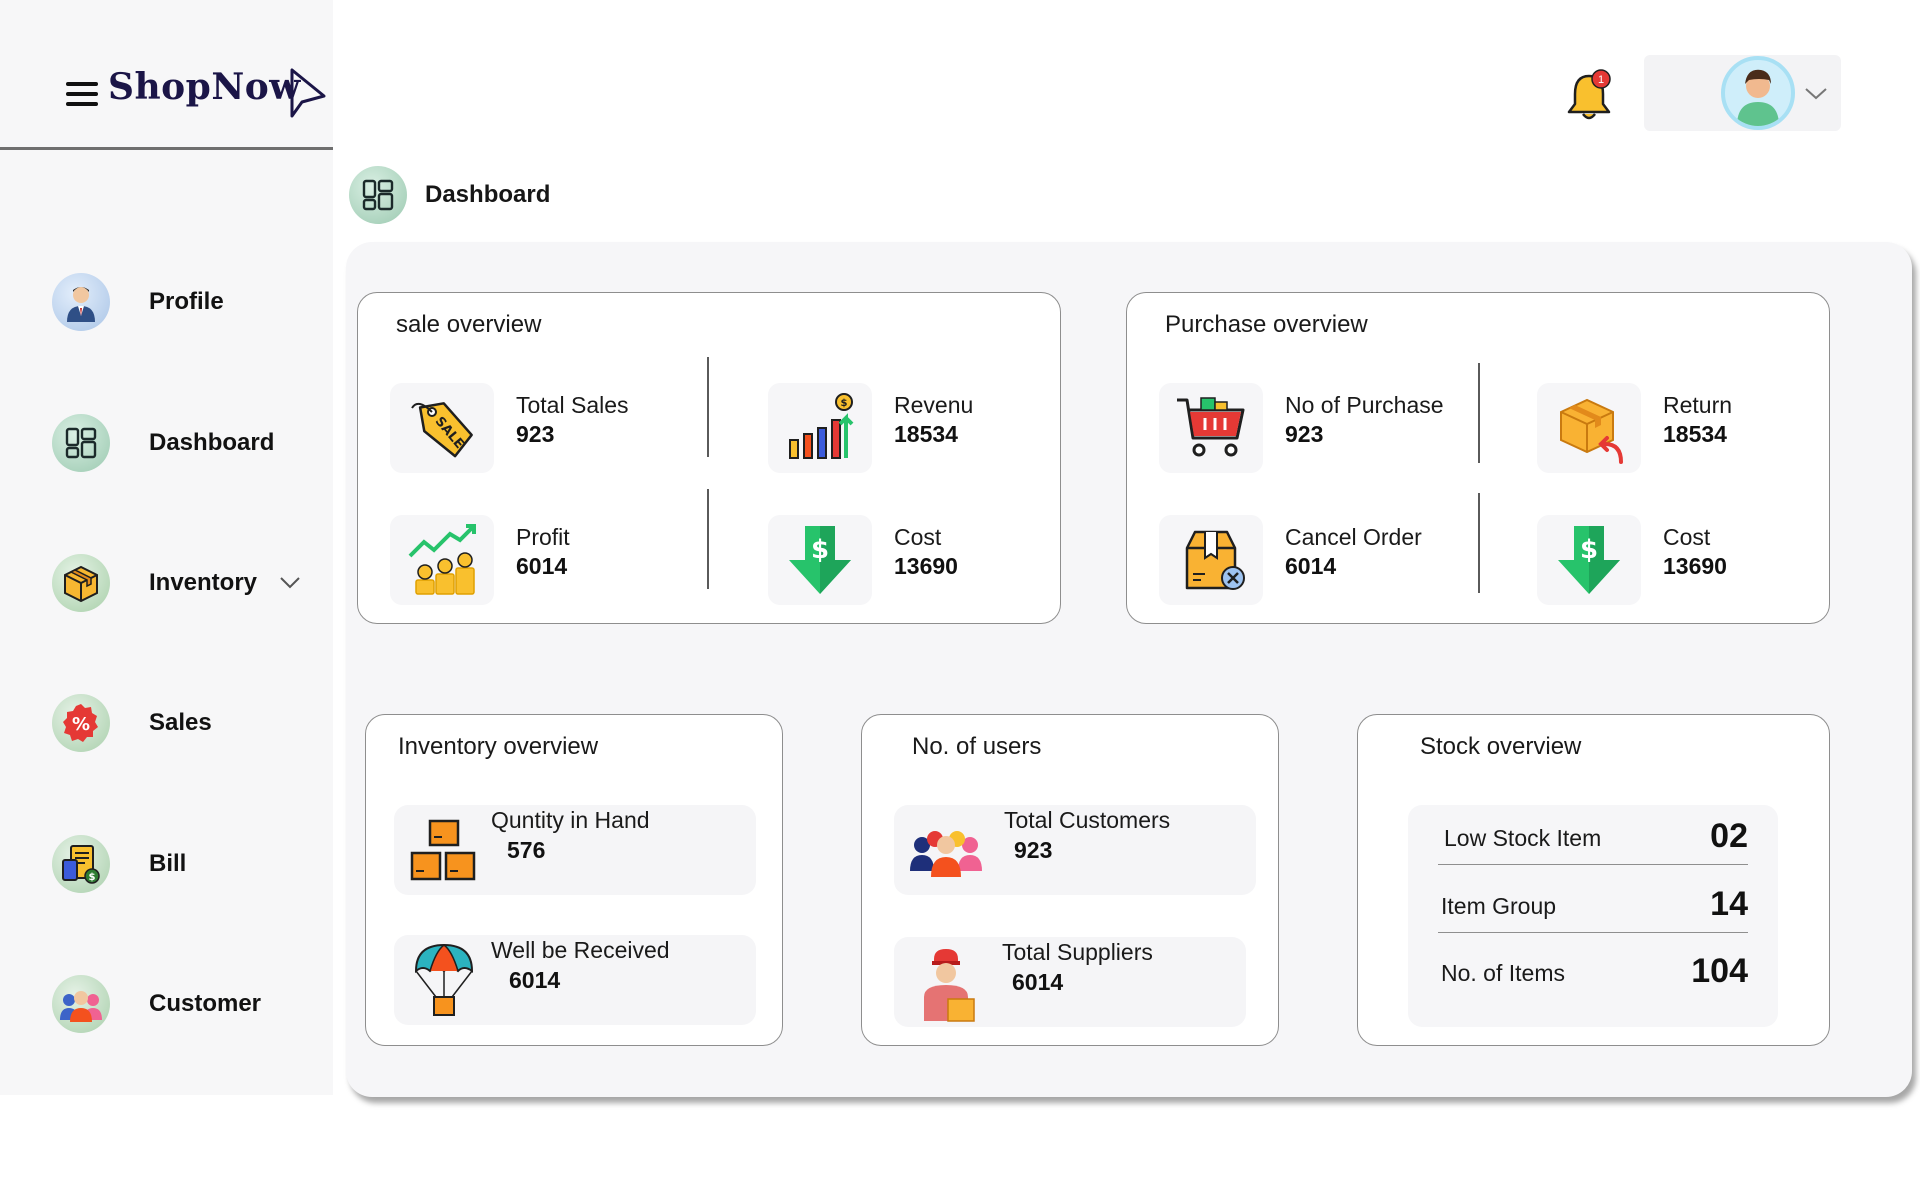  Describe the element at coordinates (946, 849) in the screenshot. I see `customers-group-icon` at that location.